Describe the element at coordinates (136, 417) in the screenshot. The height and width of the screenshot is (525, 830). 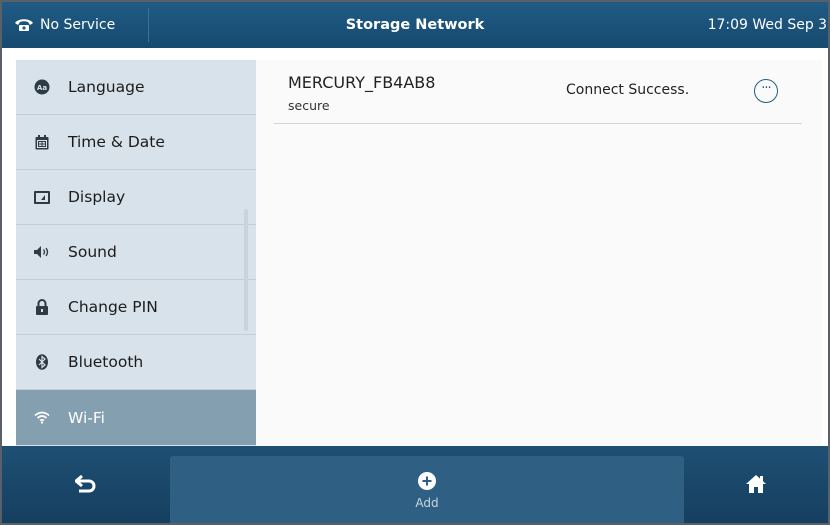
I see `sidebar-item-wifi: Wi-Fi` at that location.